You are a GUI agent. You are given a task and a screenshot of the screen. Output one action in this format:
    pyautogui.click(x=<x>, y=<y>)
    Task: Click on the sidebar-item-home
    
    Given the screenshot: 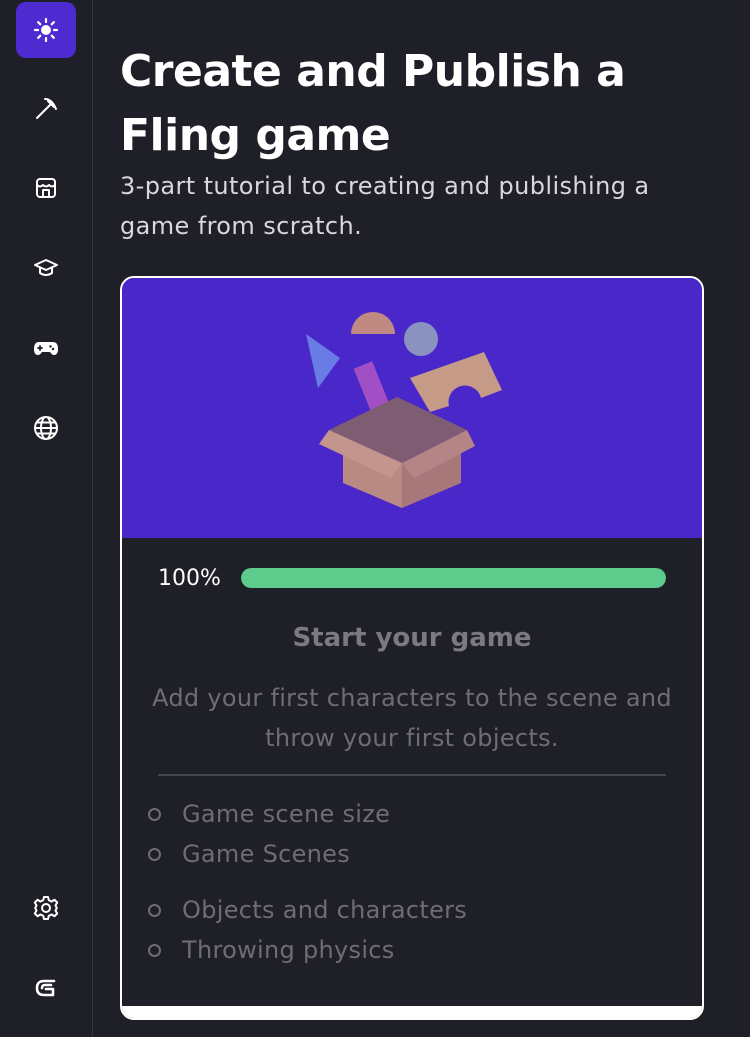 What is the action you would take?
    pyautogui.click(x=46, y=30)
    